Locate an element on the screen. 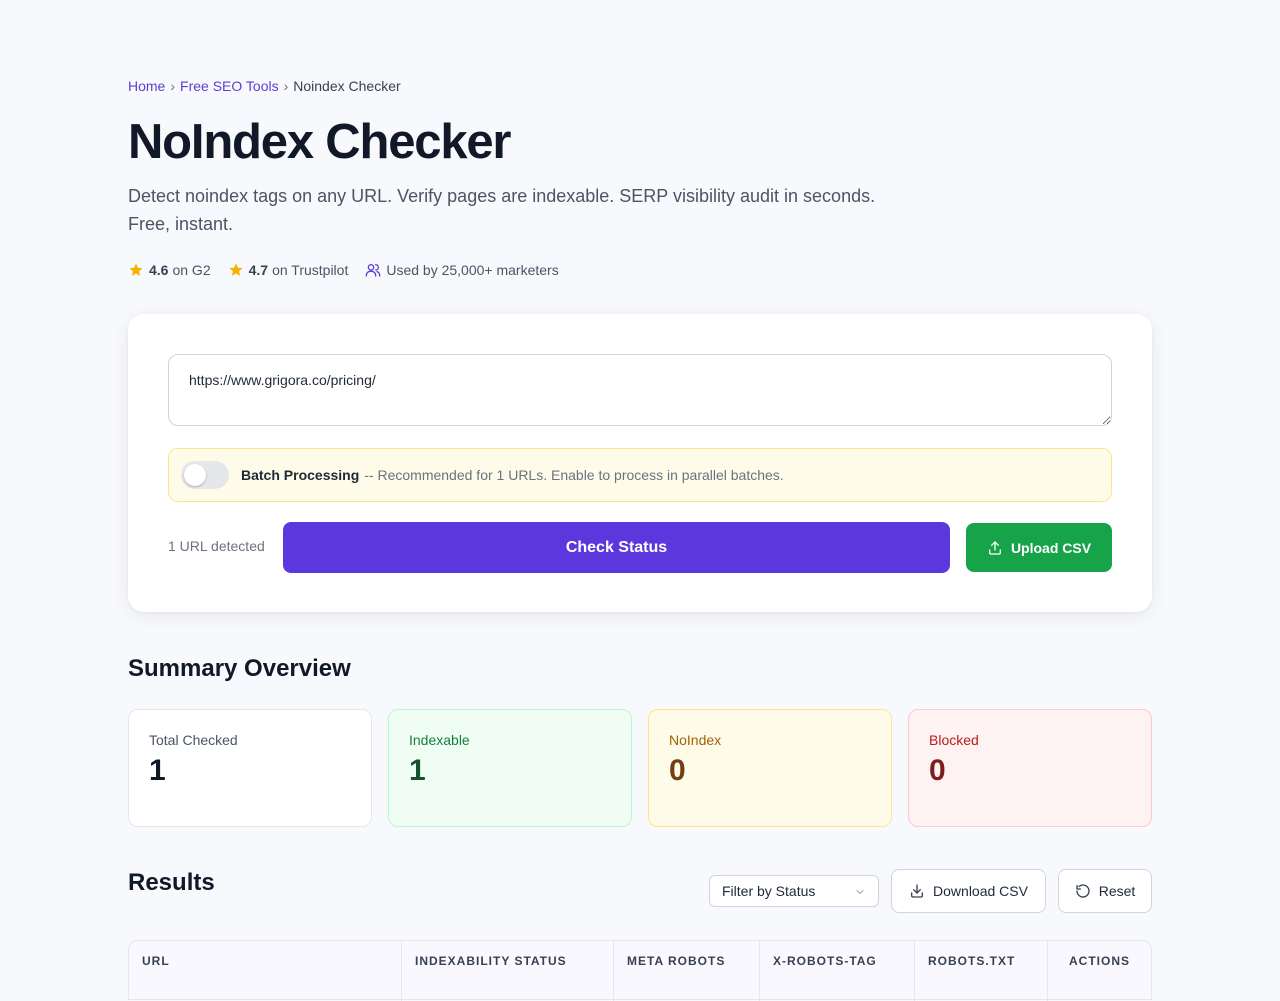  column-header-url: URL is located at coordinates (265, 971).